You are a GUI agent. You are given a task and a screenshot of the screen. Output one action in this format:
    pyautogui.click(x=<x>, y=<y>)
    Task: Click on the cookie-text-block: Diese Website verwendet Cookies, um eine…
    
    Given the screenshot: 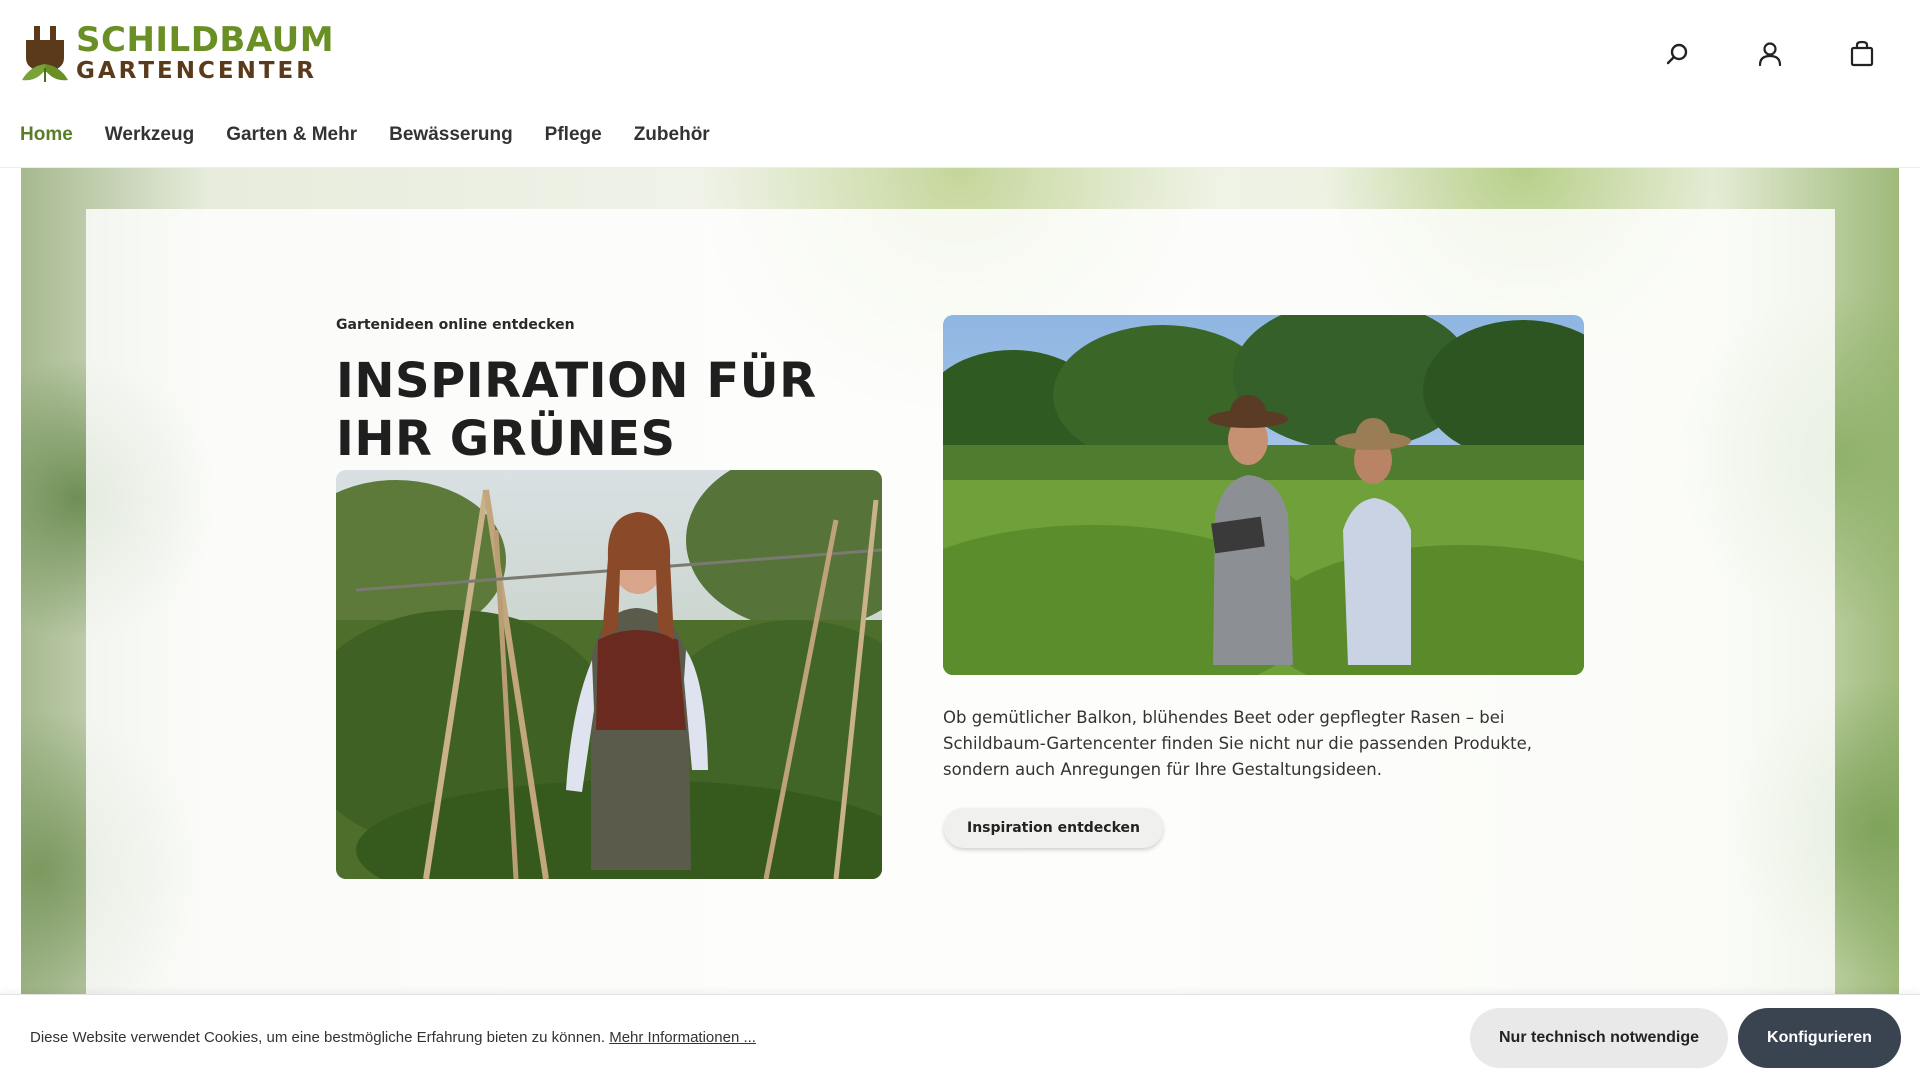 What is the action you would take?
    pyautogui.click(x=393, y=1037)
    